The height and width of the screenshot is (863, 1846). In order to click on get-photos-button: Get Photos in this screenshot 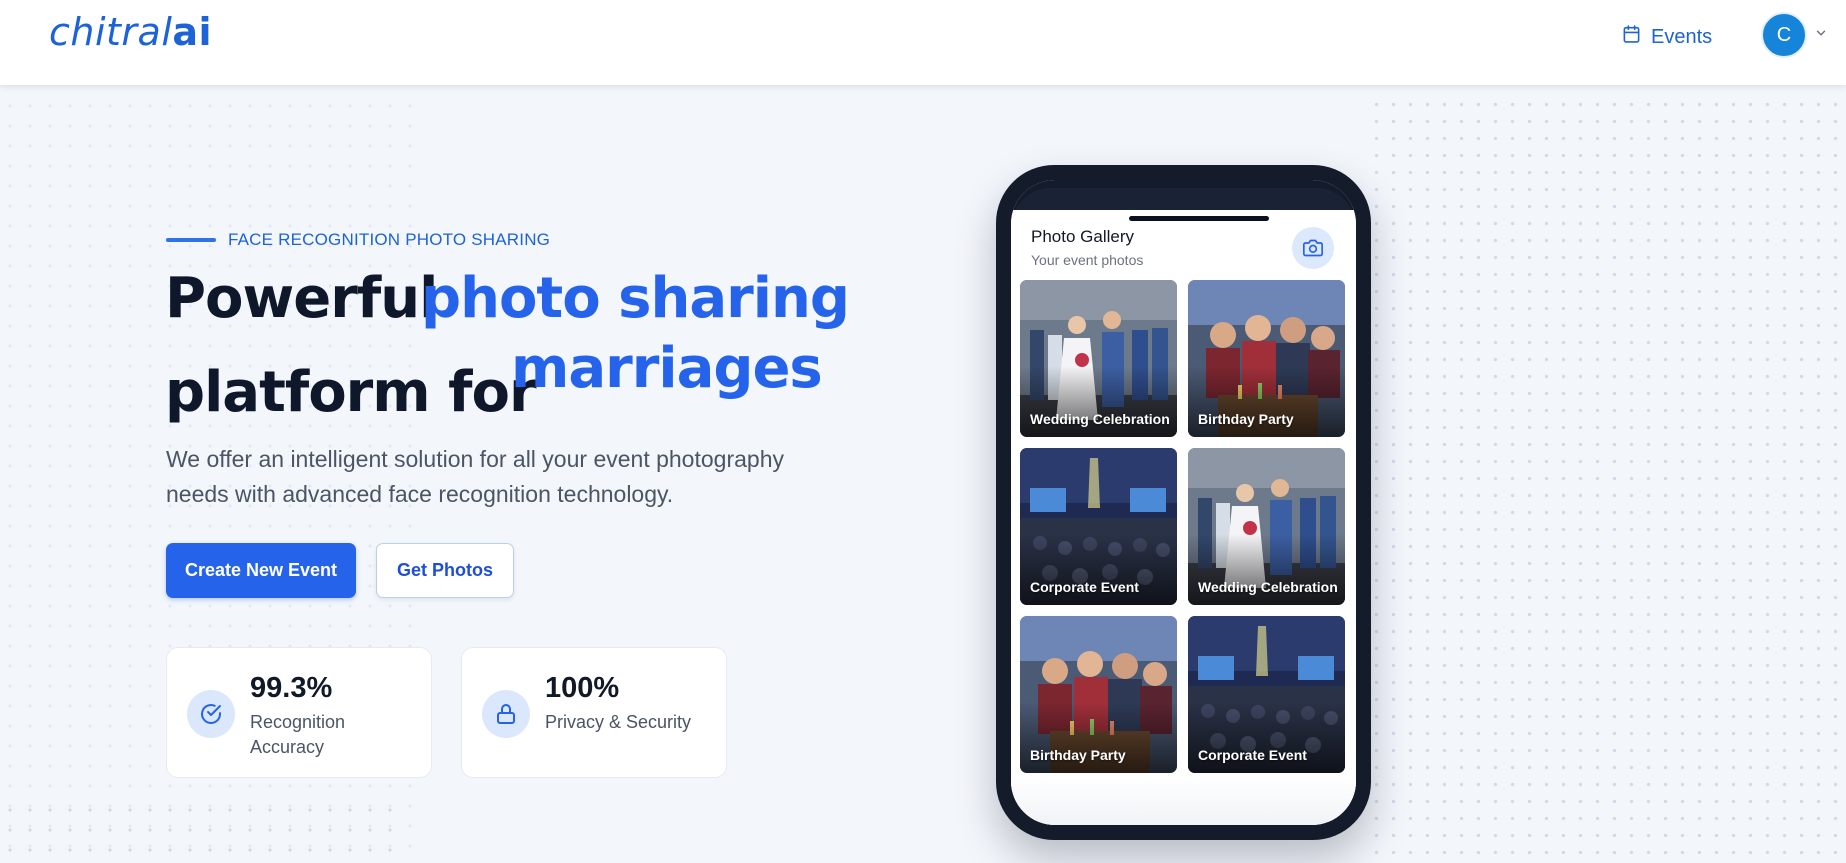, I will do `click(445, 570)`.